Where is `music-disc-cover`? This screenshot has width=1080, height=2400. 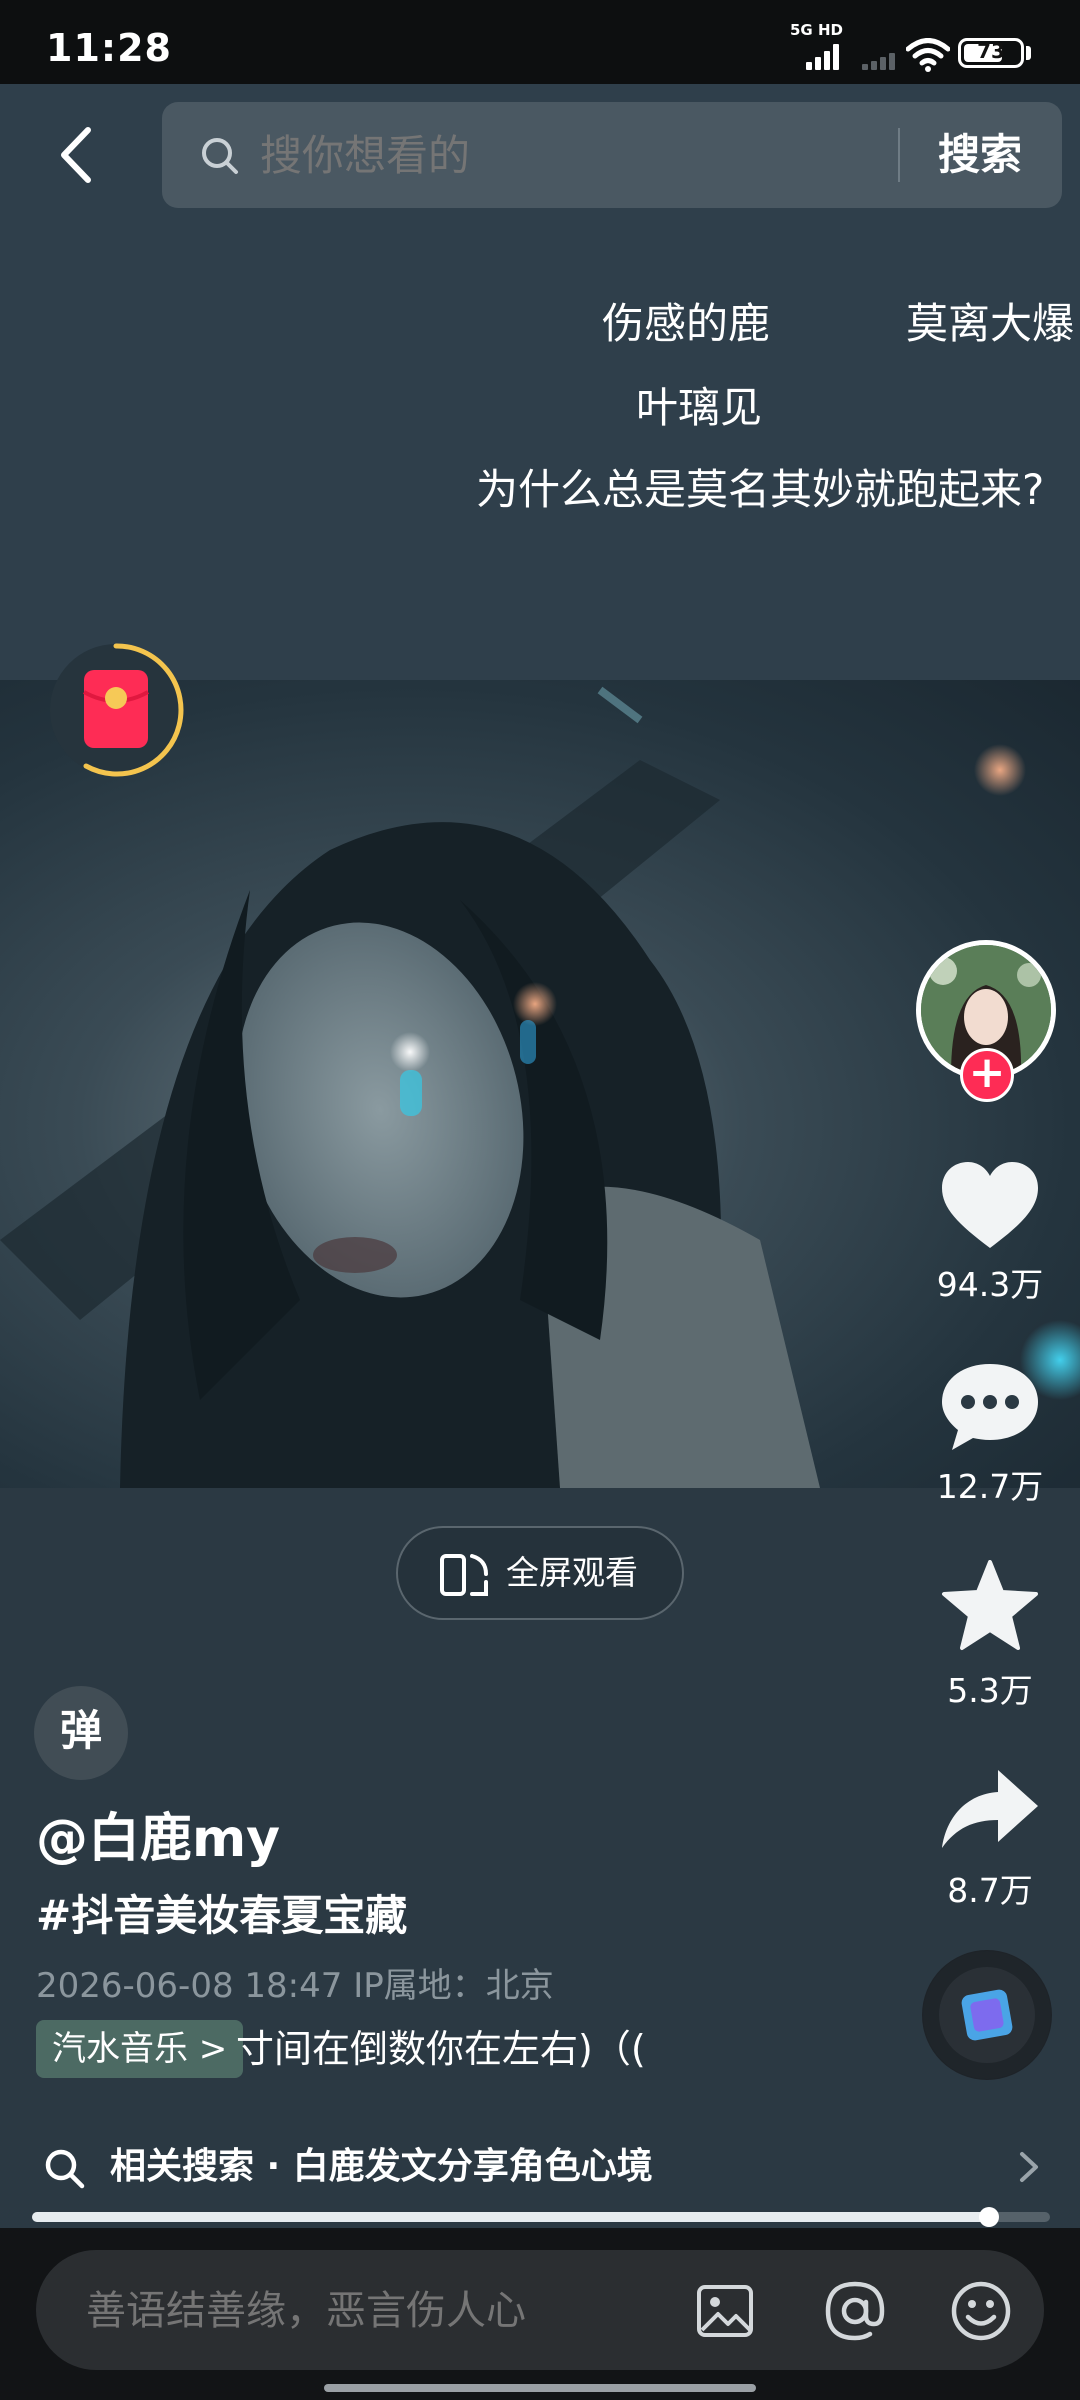 music-disc-cover is located at coordinates (987, 2015).